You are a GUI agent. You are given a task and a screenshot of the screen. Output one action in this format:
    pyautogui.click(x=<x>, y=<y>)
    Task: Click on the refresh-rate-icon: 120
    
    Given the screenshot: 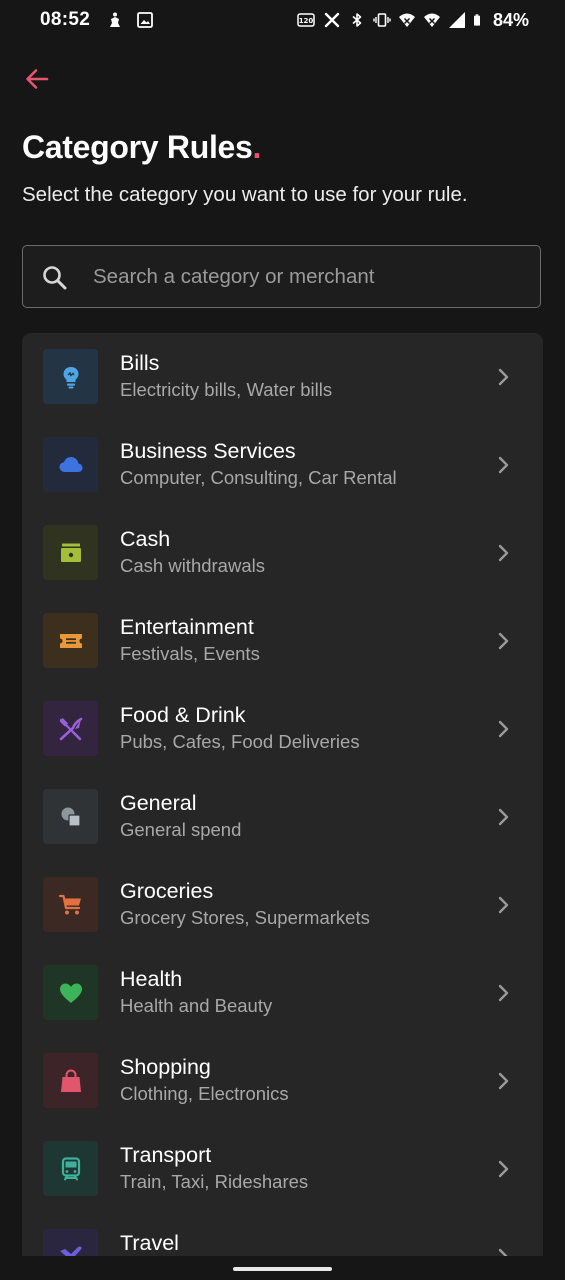 What is the action you would take?
    pyautogui.click(x=306, y=20)
    